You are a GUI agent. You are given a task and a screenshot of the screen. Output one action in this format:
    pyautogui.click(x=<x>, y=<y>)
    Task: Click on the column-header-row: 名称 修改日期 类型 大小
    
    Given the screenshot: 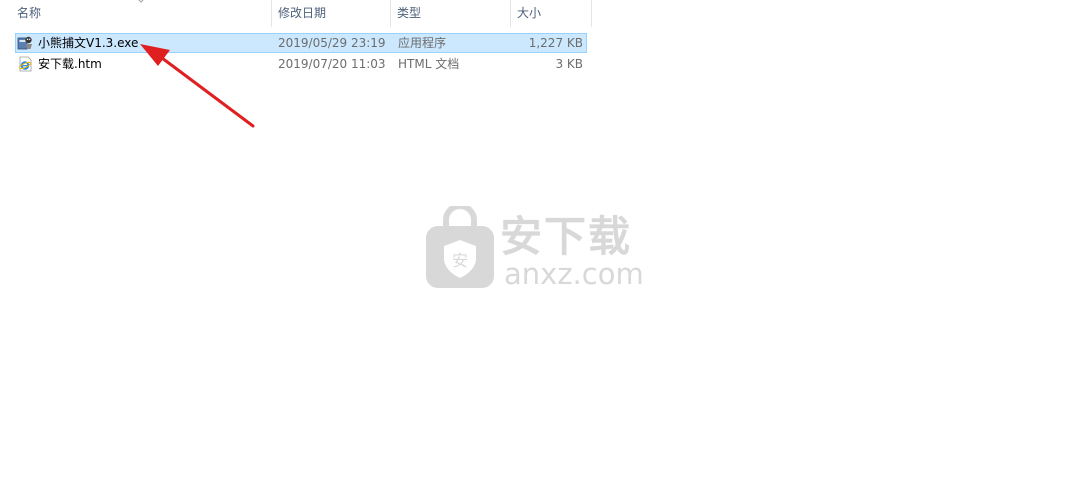 What is the action you would take?
    pyautogui.click(x=296, y=13)
    